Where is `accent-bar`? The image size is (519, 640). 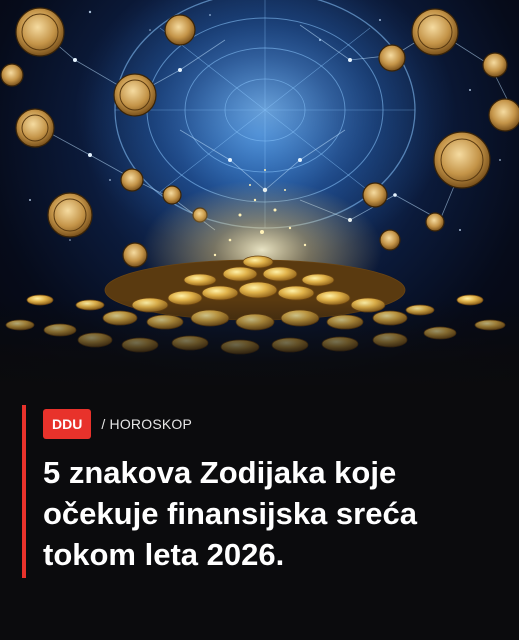
accent-bar is located at coordinates (24, 491).